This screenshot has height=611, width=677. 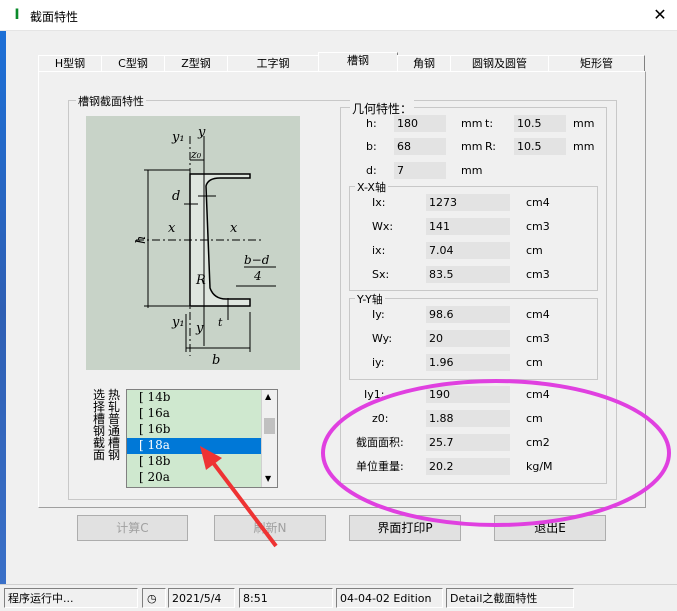 What do you see at coordinates (211, 458) in the screenshot?
I see `pointer-arrow-head` at bounding box center [211, 458].